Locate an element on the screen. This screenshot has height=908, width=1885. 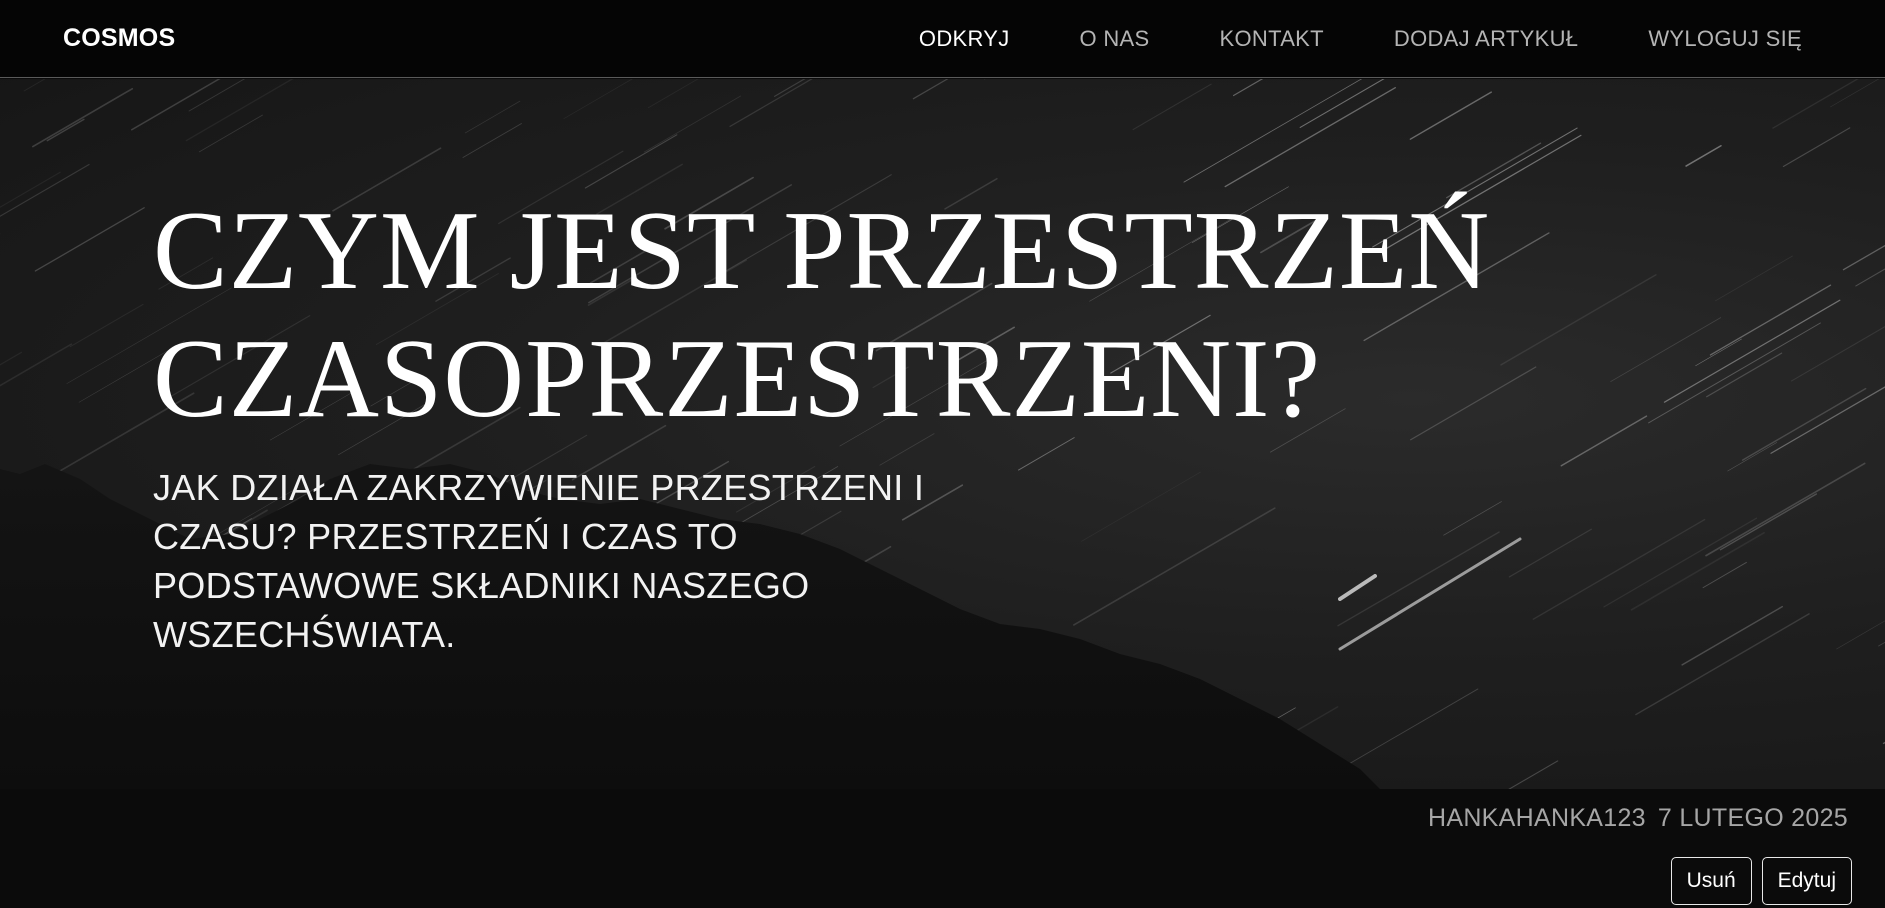
nav-link-o-nas: O NAS is located at coordinates (1115, 39).